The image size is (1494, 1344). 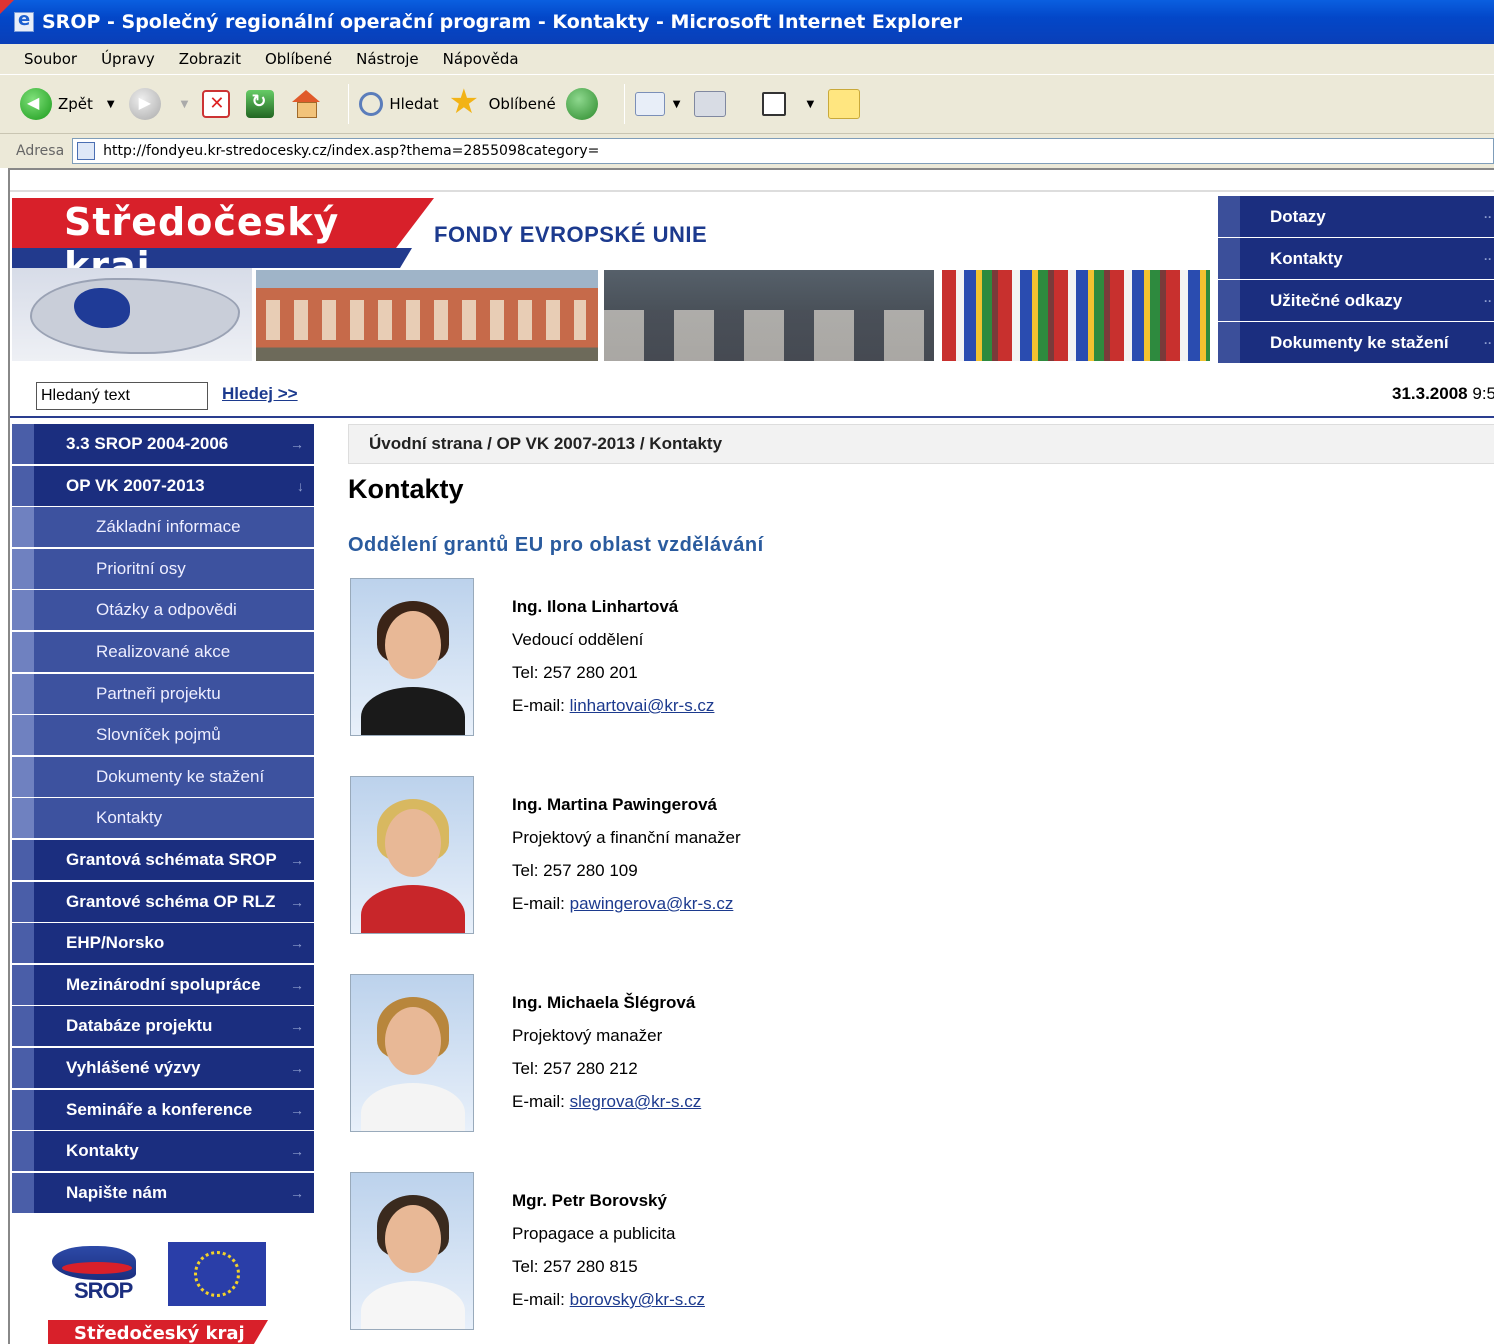 I want to click on sidebar-subitem: Dokumenty ke stažení, so click(x=163, y=776).